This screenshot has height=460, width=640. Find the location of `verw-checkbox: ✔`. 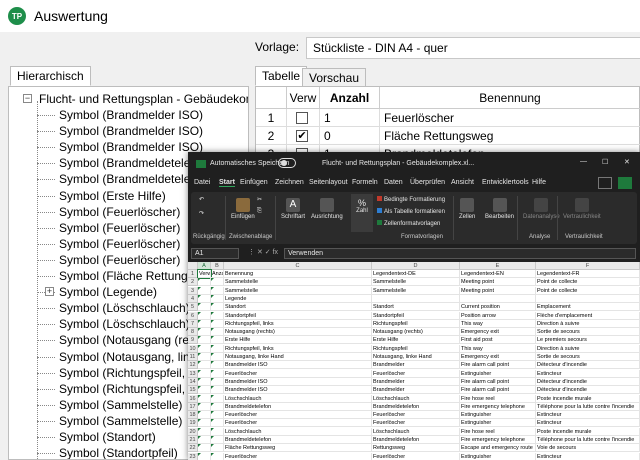

verw-checkbox: ✔ is located at coordinates (302, 136).